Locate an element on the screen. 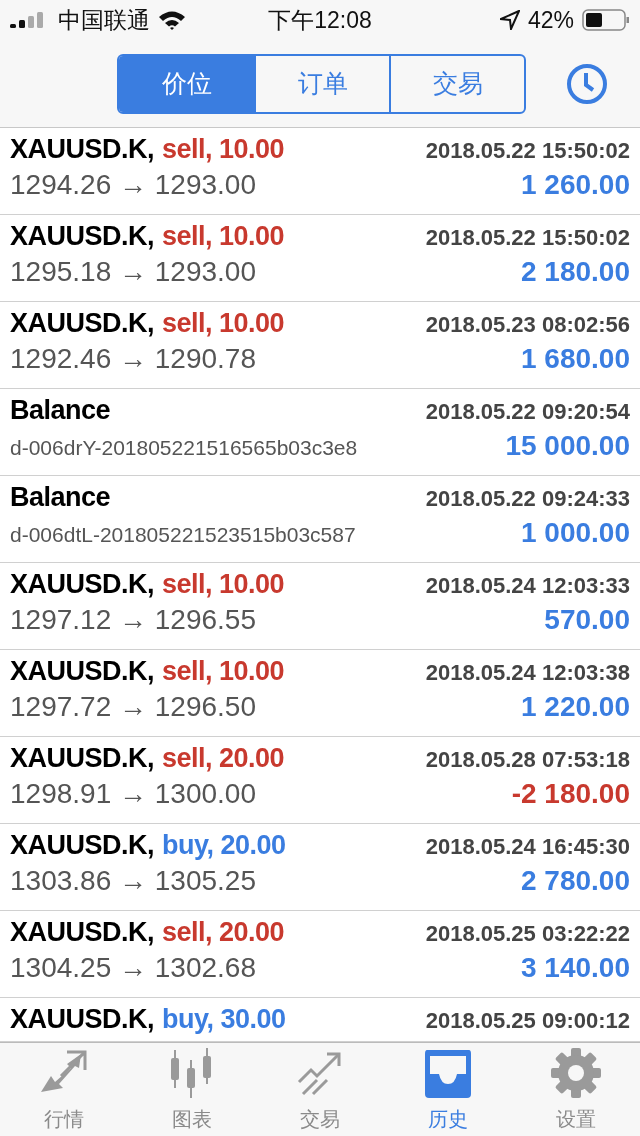  trade-time: 2018.05.24 16:45:30 is located at coordinates (527, 847).